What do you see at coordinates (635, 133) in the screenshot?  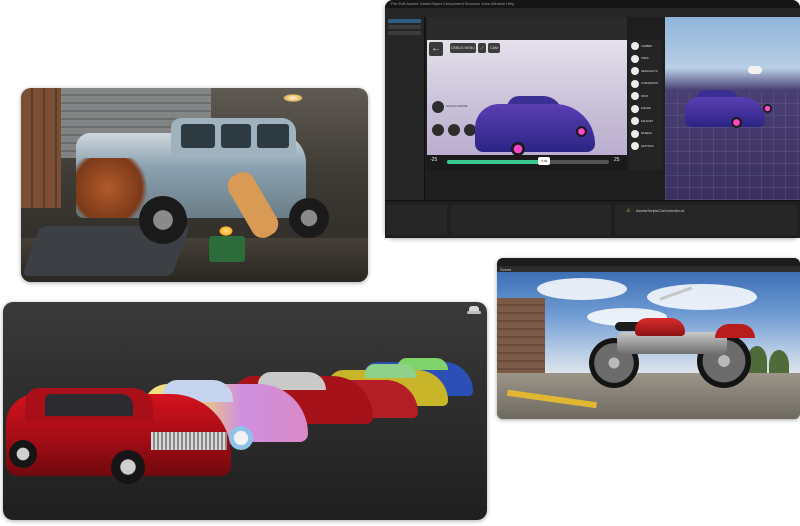 I see `wheel-icon` at bounding box center [635, 133].